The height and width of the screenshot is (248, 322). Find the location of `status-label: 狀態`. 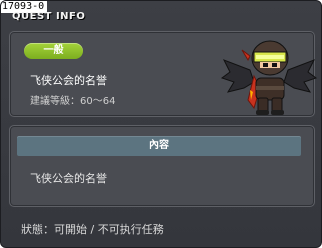

status-label: 狀態 is located at coordinates (32, 229).